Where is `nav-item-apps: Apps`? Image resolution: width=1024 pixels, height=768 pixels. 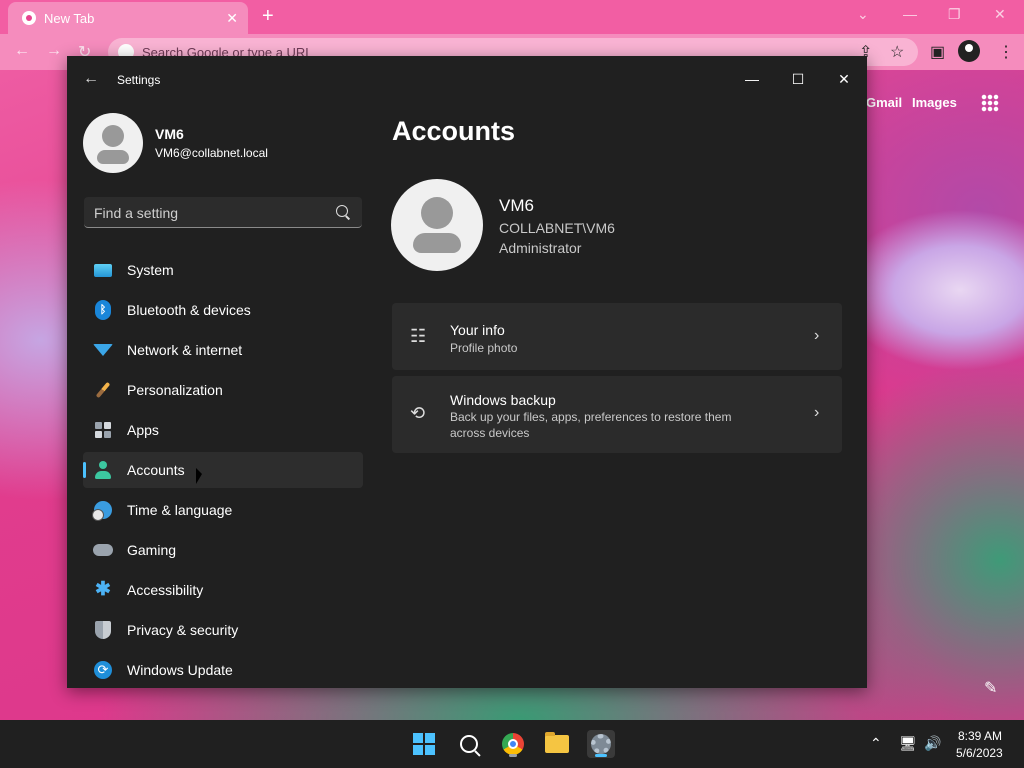 nav-item-apps: Apps is located at coordinates (223, 430).